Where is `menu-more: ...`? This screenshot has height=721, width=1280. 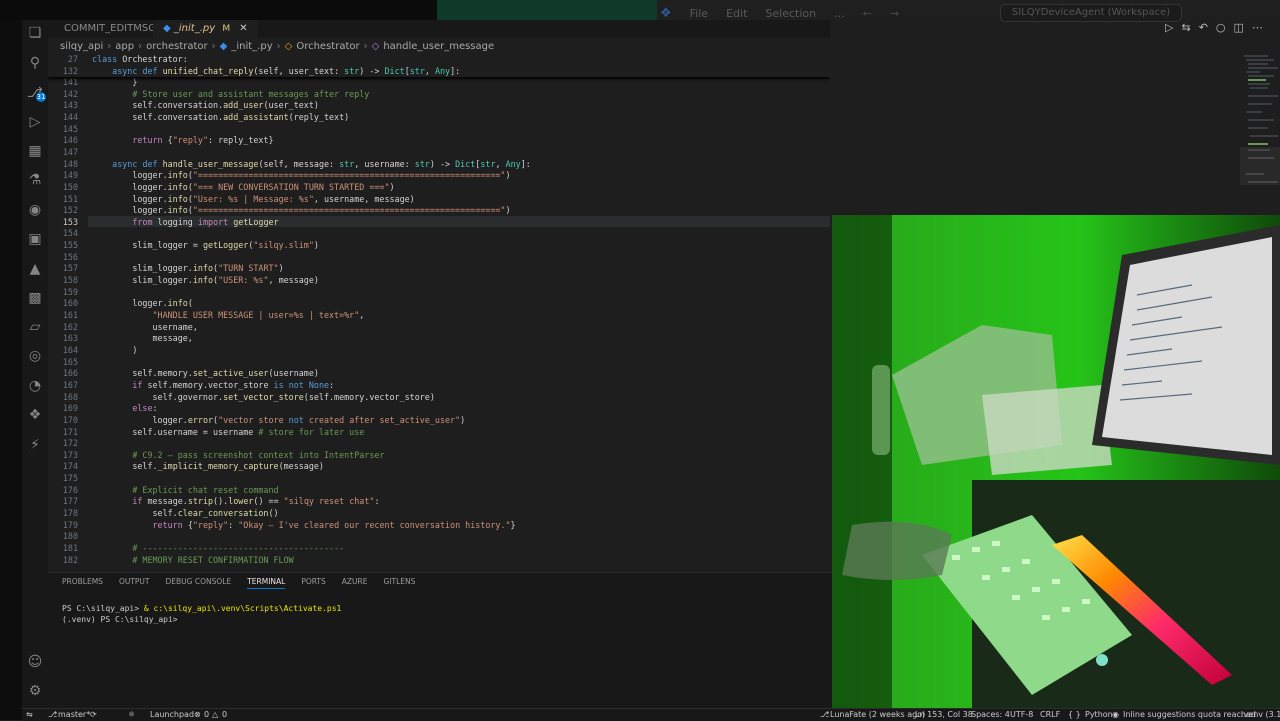
menu-more: ... is located at coordinates (839, 13).